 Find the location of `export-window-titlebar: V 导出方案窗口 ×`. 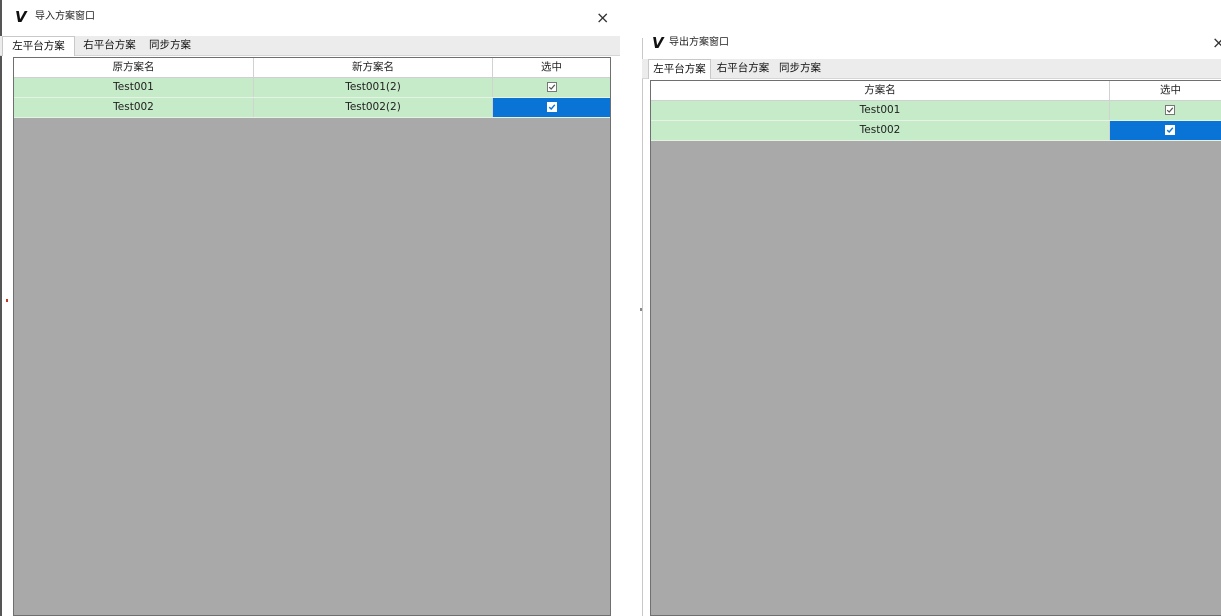

export-window-titlebar: V 导出方案窗口 × is located at coordinates (931, 44).